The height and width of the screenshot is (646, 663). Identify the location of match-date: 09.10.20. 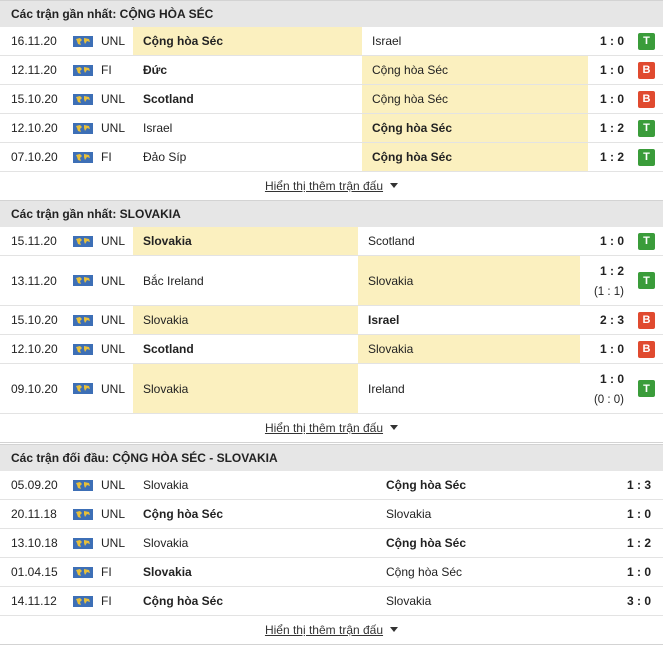
(34, 388).